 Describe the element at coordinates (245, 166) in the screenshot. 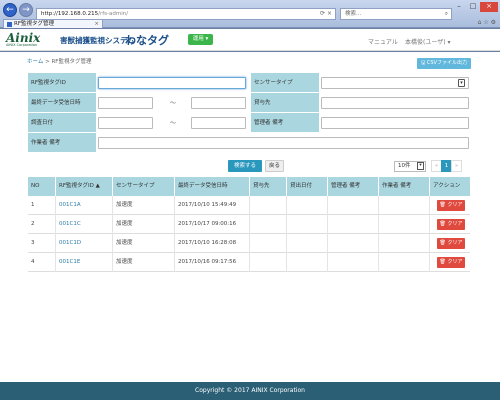

I see `search-button: 検索する` at that location.